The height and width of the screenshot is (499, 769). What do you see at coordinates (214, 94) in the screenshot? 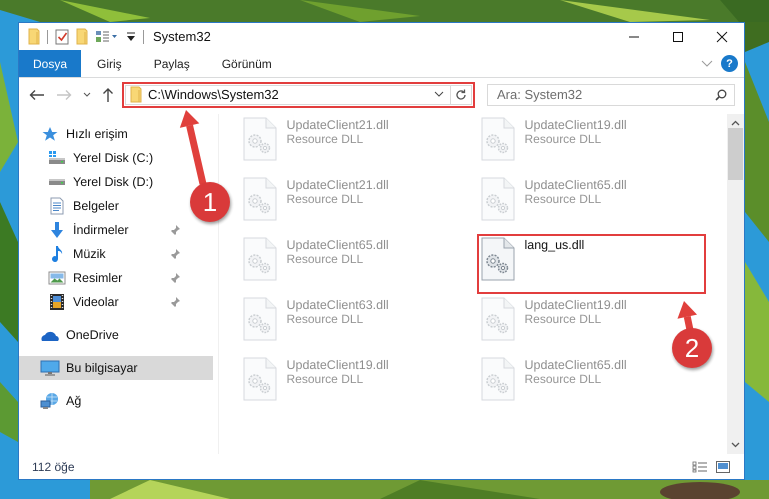
I see `address-path: C:\Windows\System32` at bounding box center [214, 94].